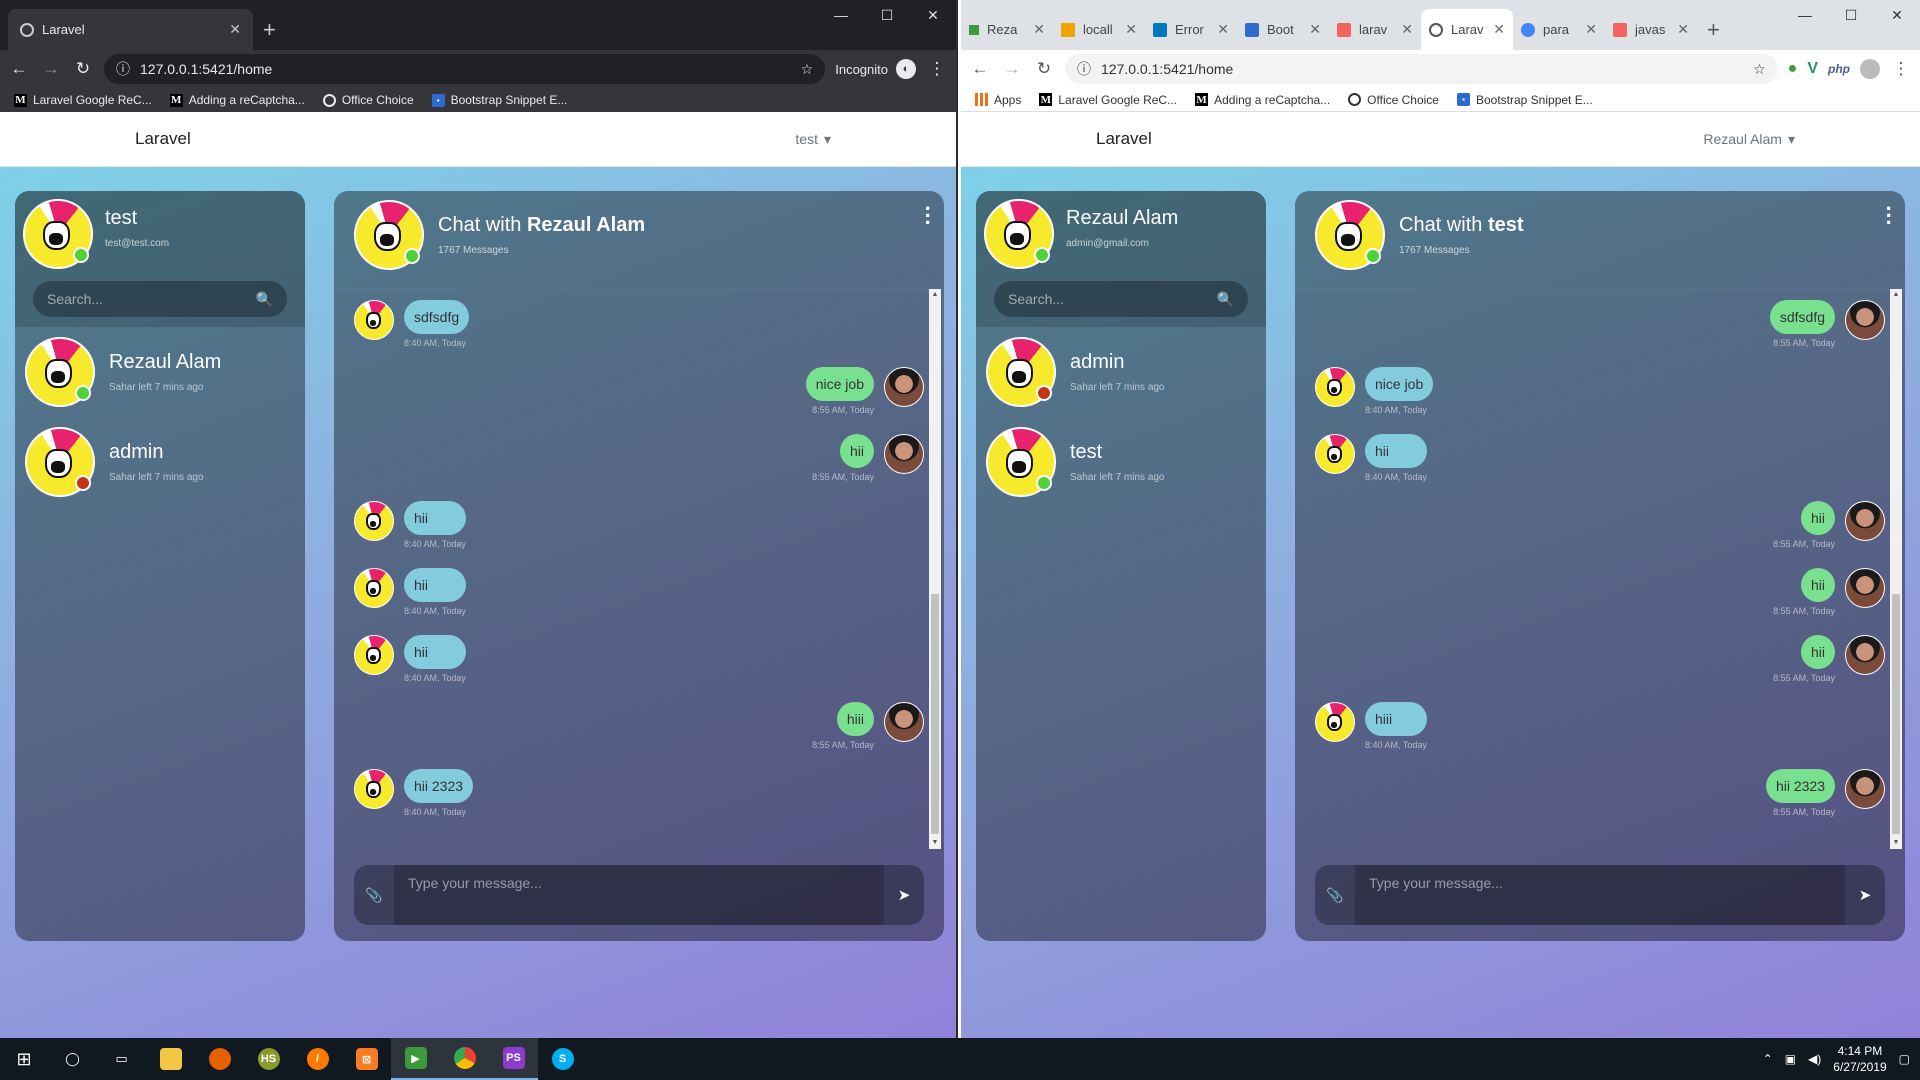 Image resolution: width=1920 pixels, height=1080 pixels. Describe the element at coordinates (562, 1059) in the screenshot. I see `skype-icon: S` at that location.